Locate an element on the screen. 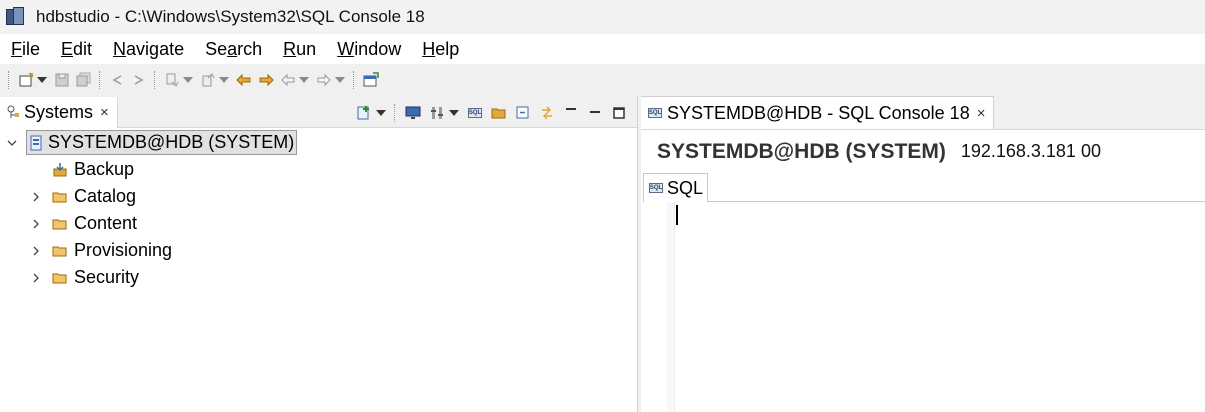  system-icon is located at coordinates (36, 142).